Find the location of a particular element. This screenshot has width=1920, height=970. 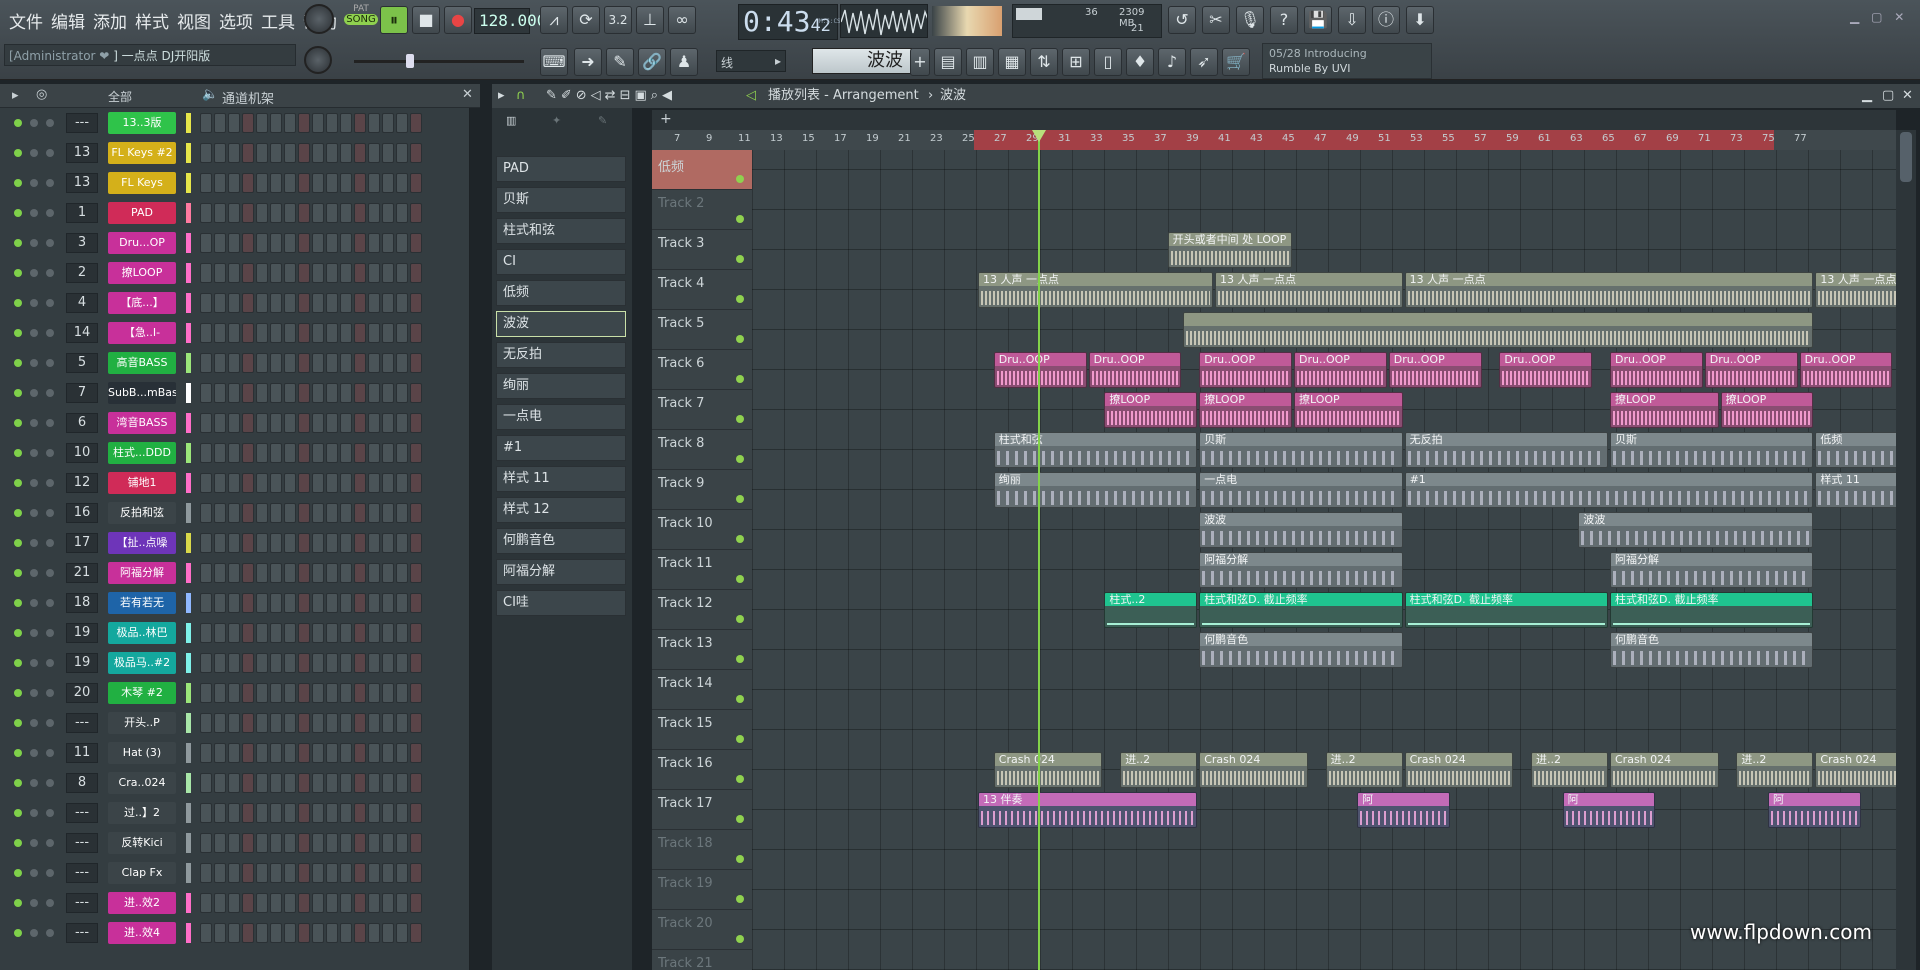

mixer-track-number: --- is located at coordinates (82, 813).